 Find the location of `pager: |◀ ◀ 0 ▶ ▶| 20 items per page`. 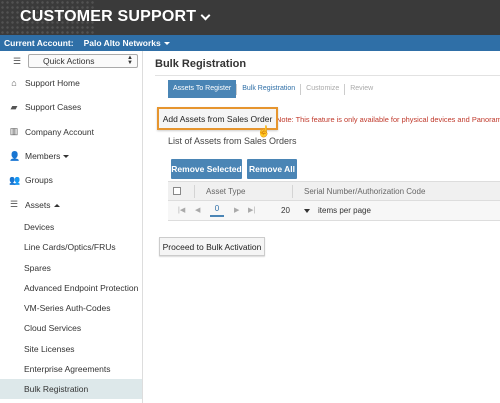

pager: |◀ ◀ 0 ▶ ▶| 20 items per page is located at coordinates (334, 211).